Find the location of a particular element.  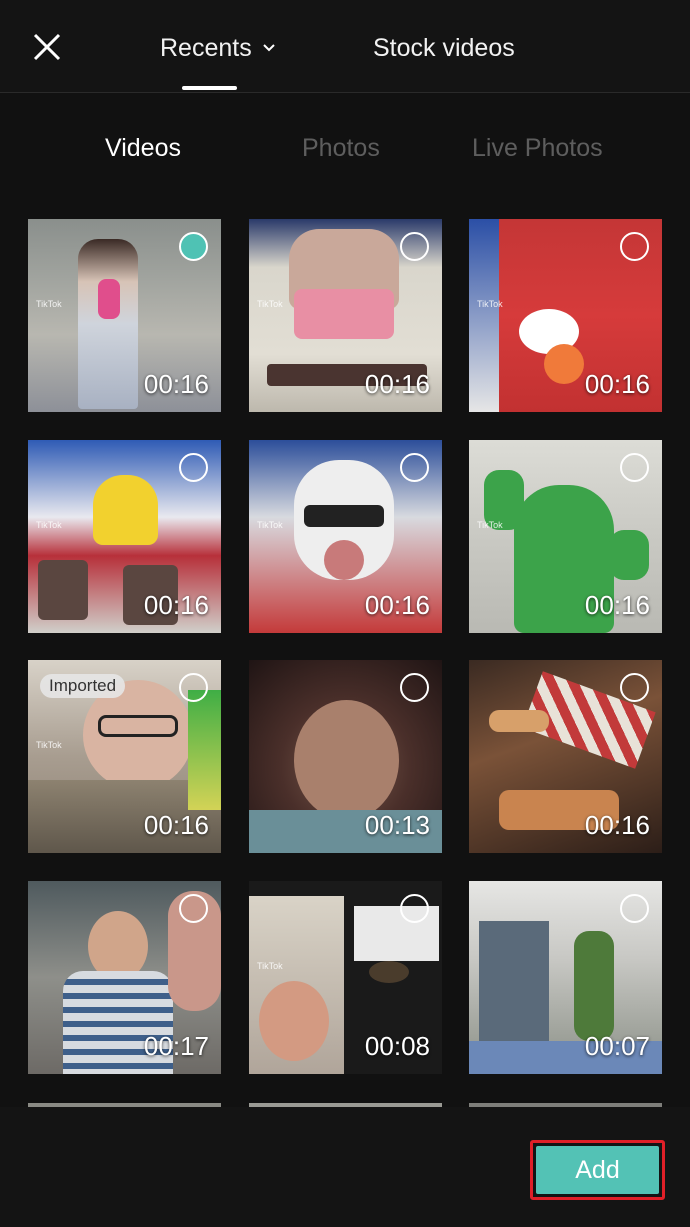

chevron-down-icon is located at coordinates (269, 48).